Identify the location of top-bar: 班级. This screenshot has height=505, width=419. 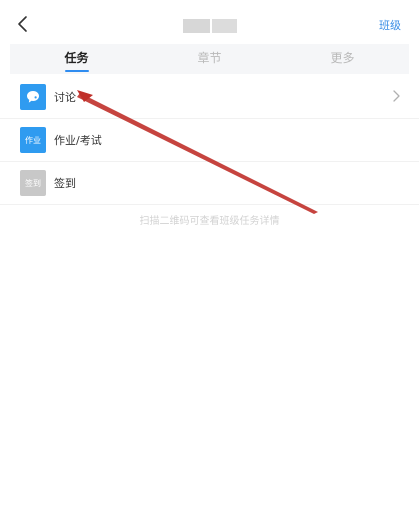
(209, 22).